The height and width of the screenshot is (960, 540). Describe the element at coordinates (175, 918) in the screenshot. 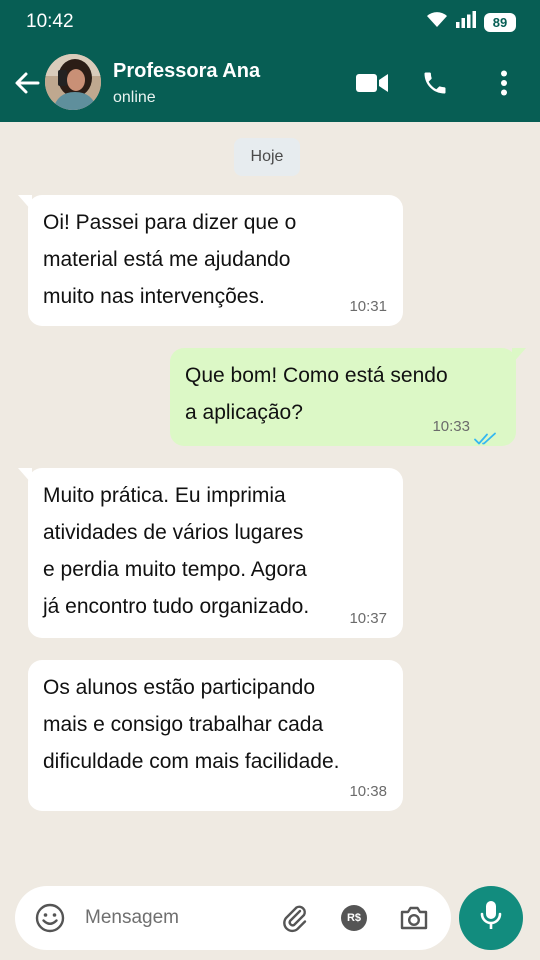

I see `message-input` at that location.